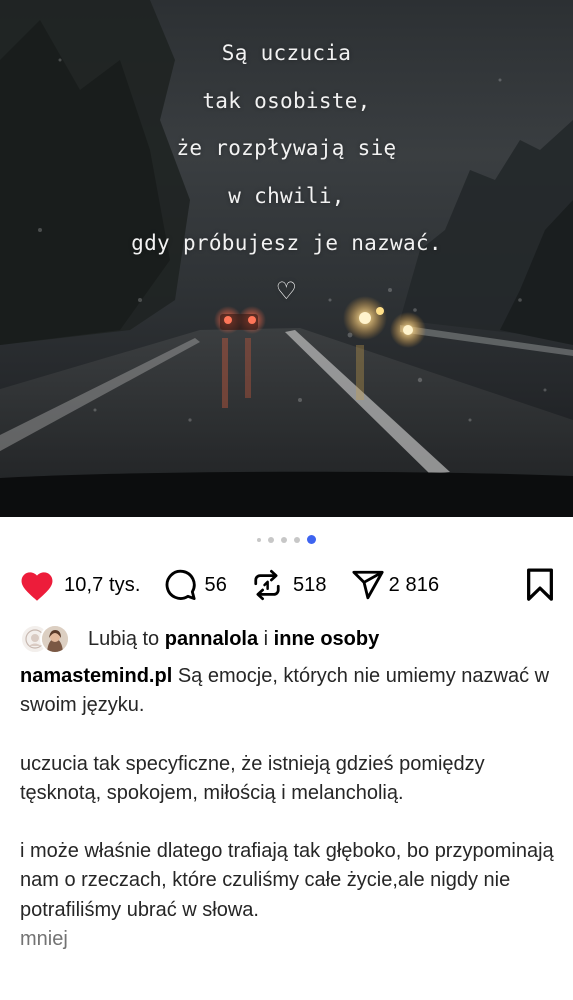  Describe the element at coordinates (124, 638) in the screenshot. I see `liked-by-prefix: Lubią to` at that location.